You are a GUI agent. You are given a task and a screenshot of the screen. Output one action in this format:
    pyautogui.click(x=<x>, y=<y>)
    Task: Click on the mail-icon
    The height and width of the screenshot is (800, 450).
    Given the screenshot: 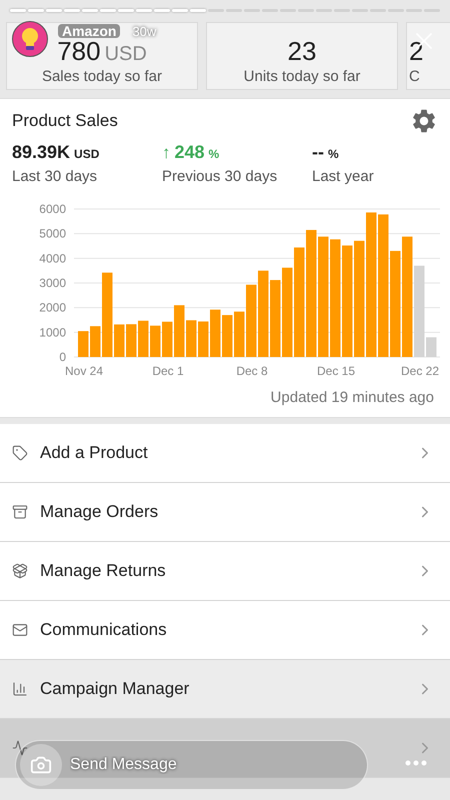 What is the action you would take?
    pyautogui.click(x=20, y=630)
    